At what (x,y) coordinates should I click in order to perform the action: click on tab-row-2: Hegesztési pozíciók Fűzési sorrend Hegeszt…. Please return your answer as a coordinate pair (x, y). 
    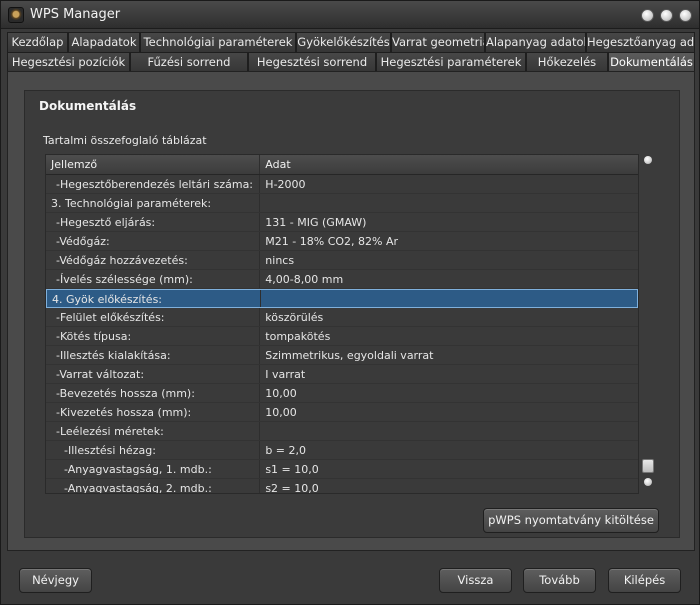
    Looking at the image, I should click on (351, 62).